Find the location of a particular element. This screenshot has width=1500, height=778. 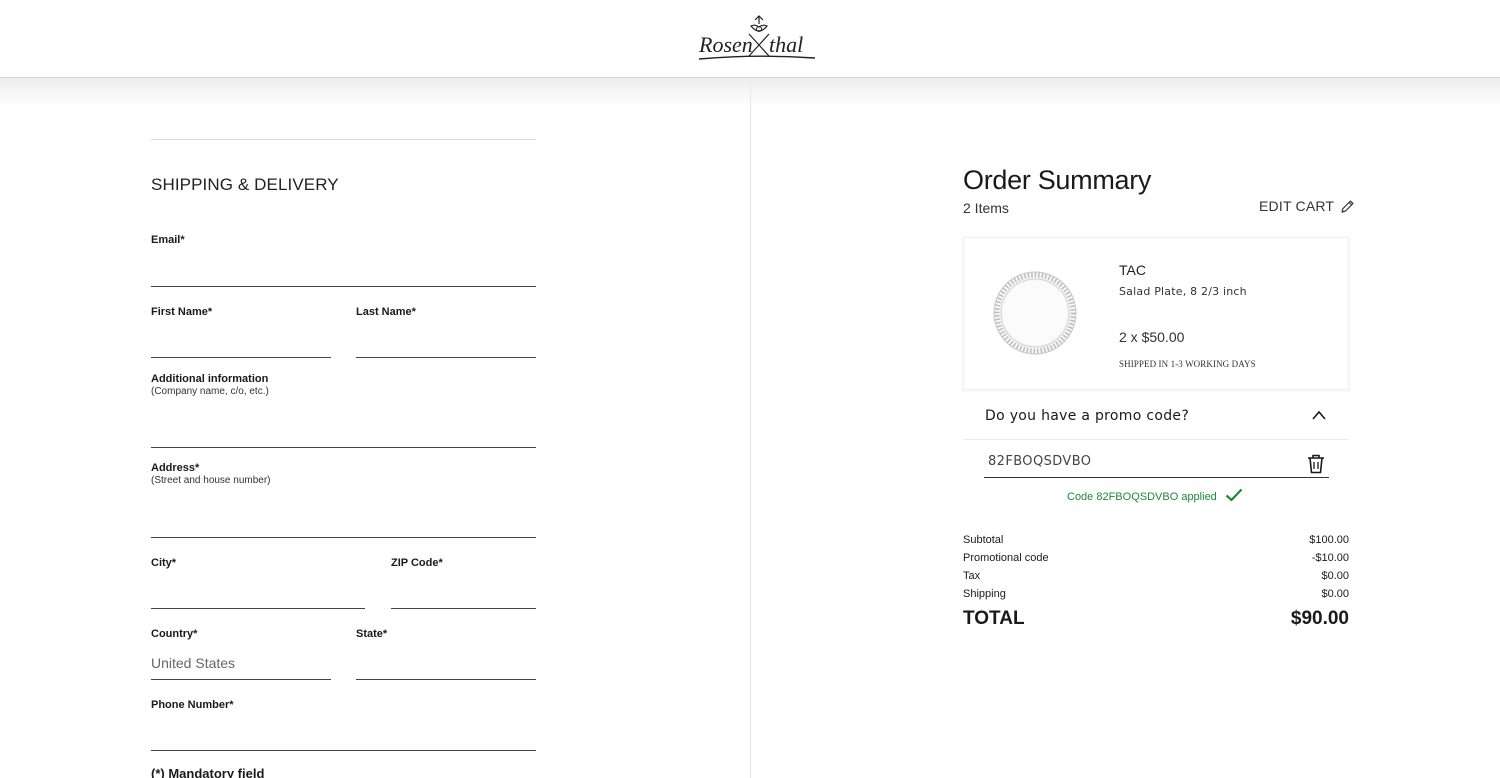

zip-input-line is located at coordinates (463, 608).